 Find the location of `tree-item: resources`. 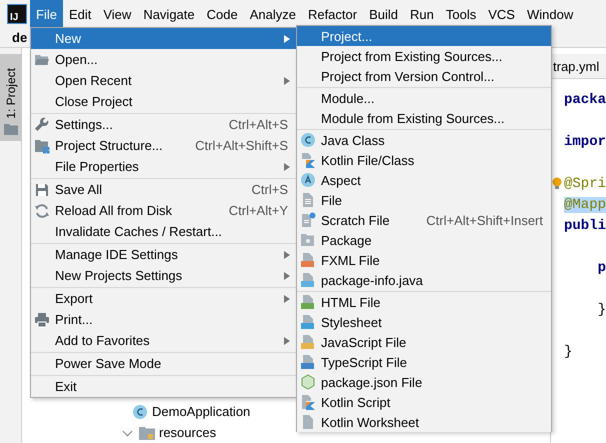

tree-item: resources is located at coordinates (187, 432).